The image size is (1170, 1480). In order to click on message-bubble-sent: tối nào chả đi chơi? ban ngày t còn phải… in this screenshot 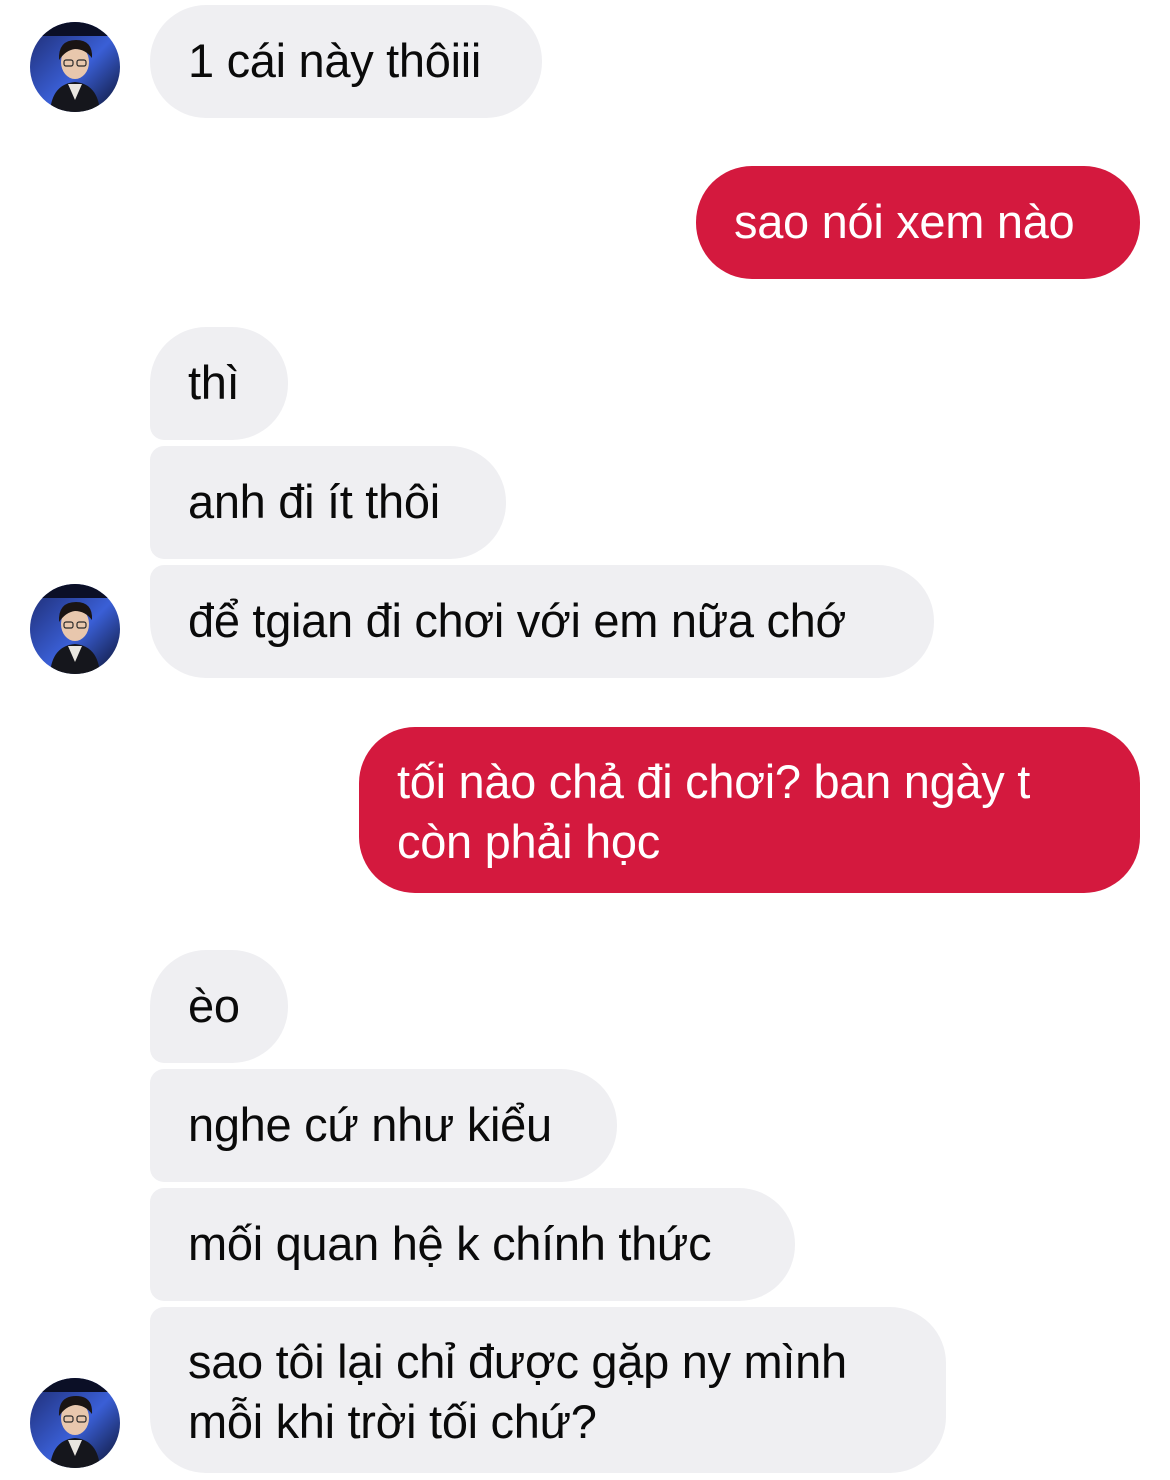, I will do `click(749, 810)`.